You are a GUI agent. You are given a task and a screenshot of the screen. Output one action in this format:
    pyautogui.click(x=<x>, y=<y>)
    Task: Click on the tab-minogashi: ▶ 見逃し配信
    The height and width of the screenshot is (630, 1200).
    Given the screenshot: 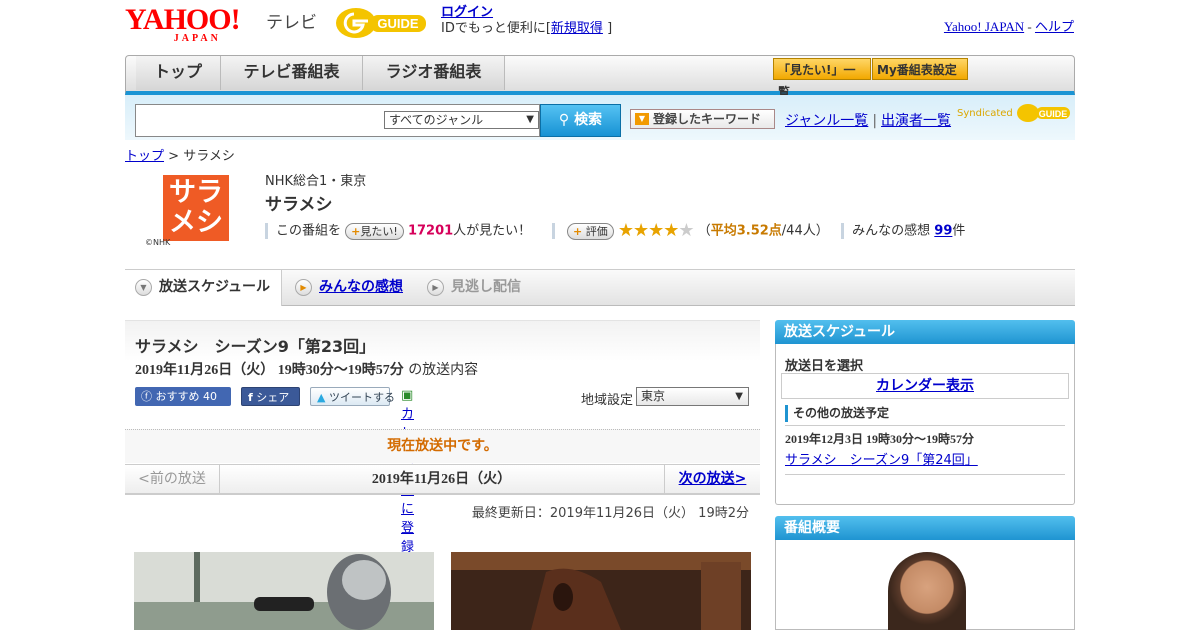 What is the action you would take?
    pyautogui.click(x=482, y=288)
    